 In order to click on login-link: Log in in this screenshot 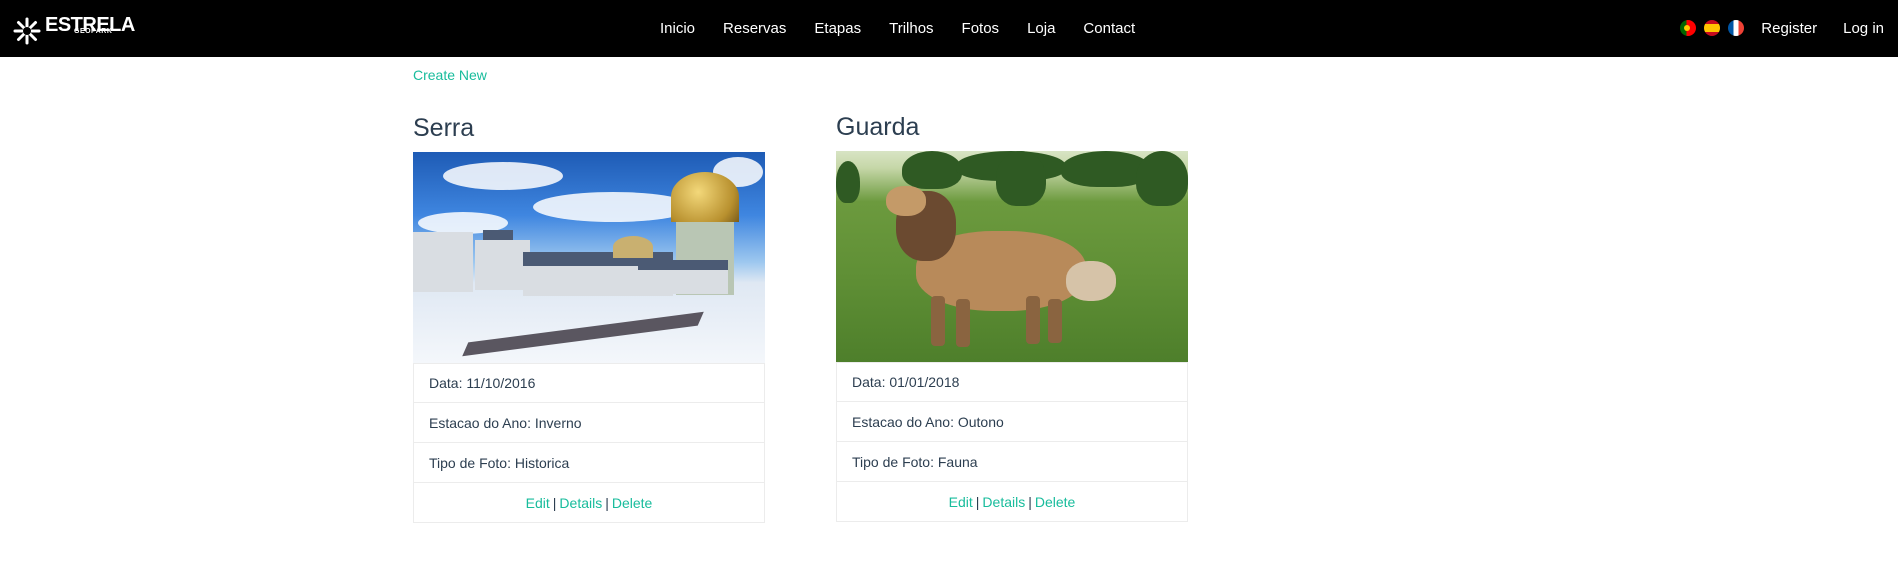, I will do `click(1863, 28)`.